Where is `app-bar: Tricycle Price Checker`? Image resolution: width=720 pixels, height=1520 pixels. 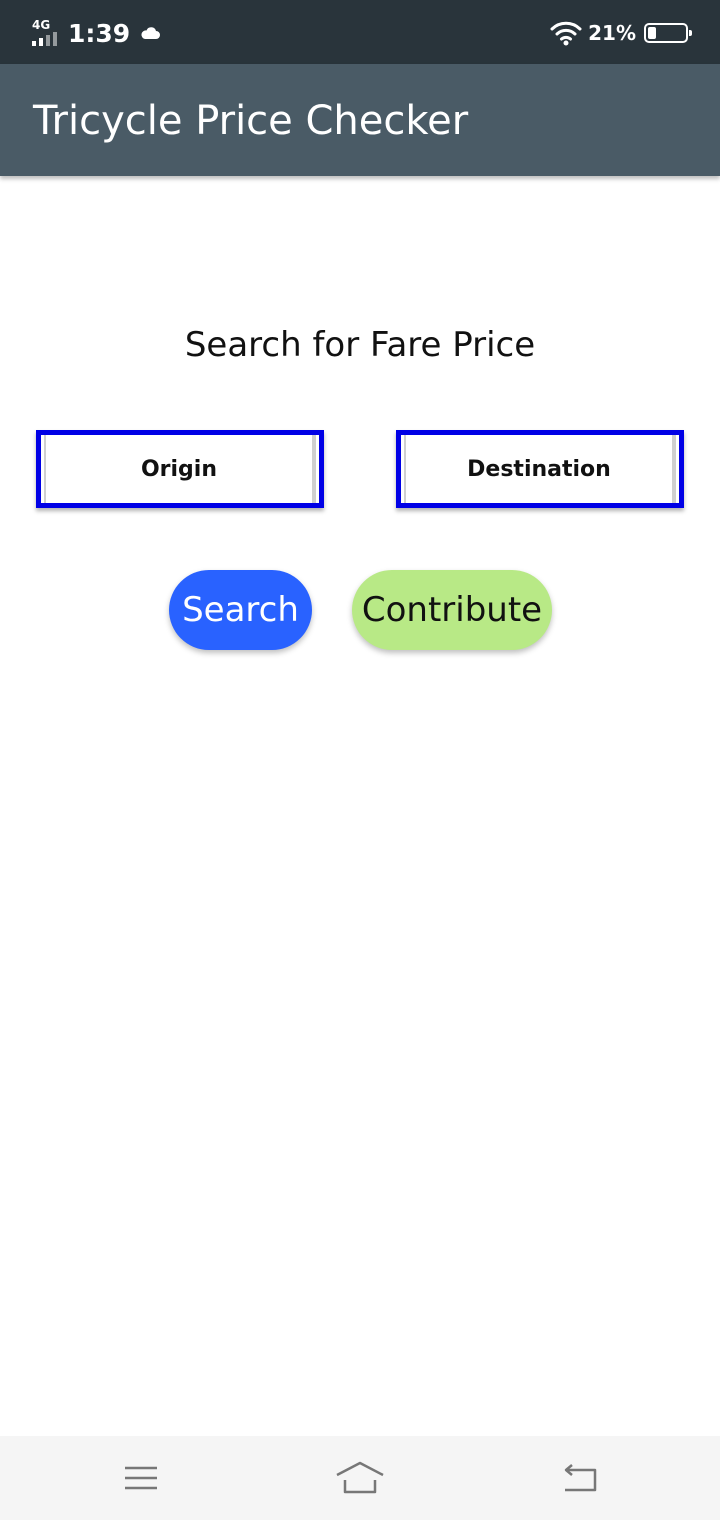 app-bar: Tricycle Price Checker is located at coordinates (360, 120).